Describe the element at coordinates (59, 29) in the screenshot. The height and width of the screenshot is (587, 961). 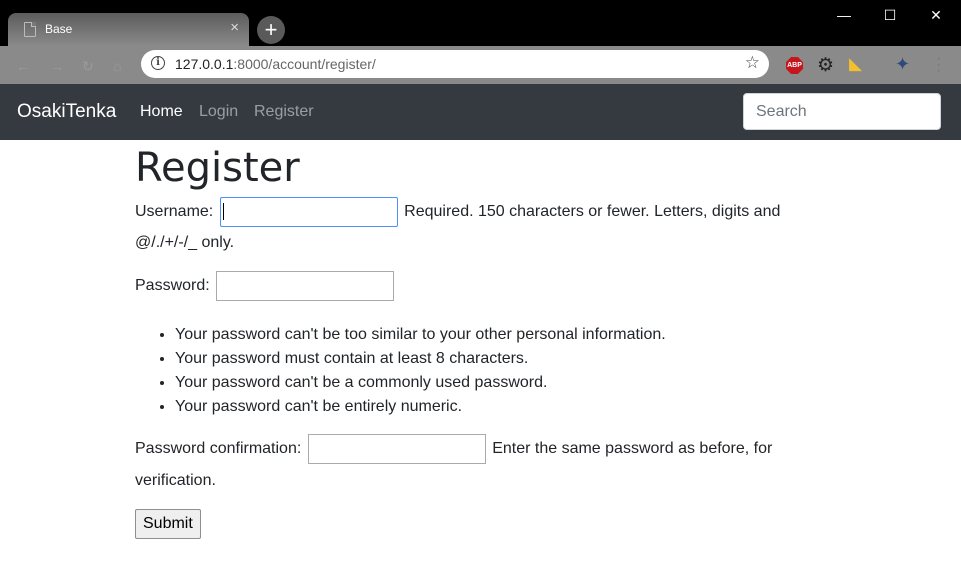
I see `tab-title: Base` at that location.